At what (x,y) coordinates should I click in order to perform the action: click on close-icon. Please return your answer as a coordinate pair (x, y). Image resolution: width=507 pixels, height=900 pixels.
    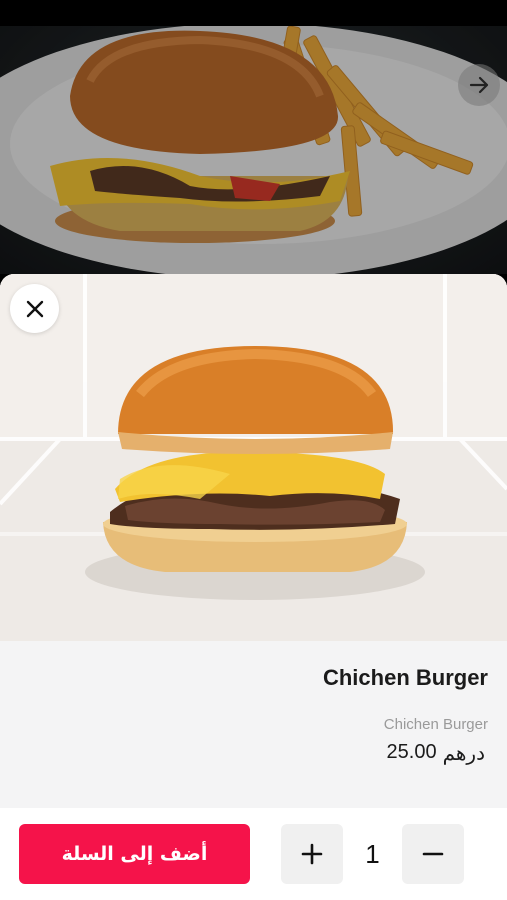
    Looking at the image, I should click on (34, 308).